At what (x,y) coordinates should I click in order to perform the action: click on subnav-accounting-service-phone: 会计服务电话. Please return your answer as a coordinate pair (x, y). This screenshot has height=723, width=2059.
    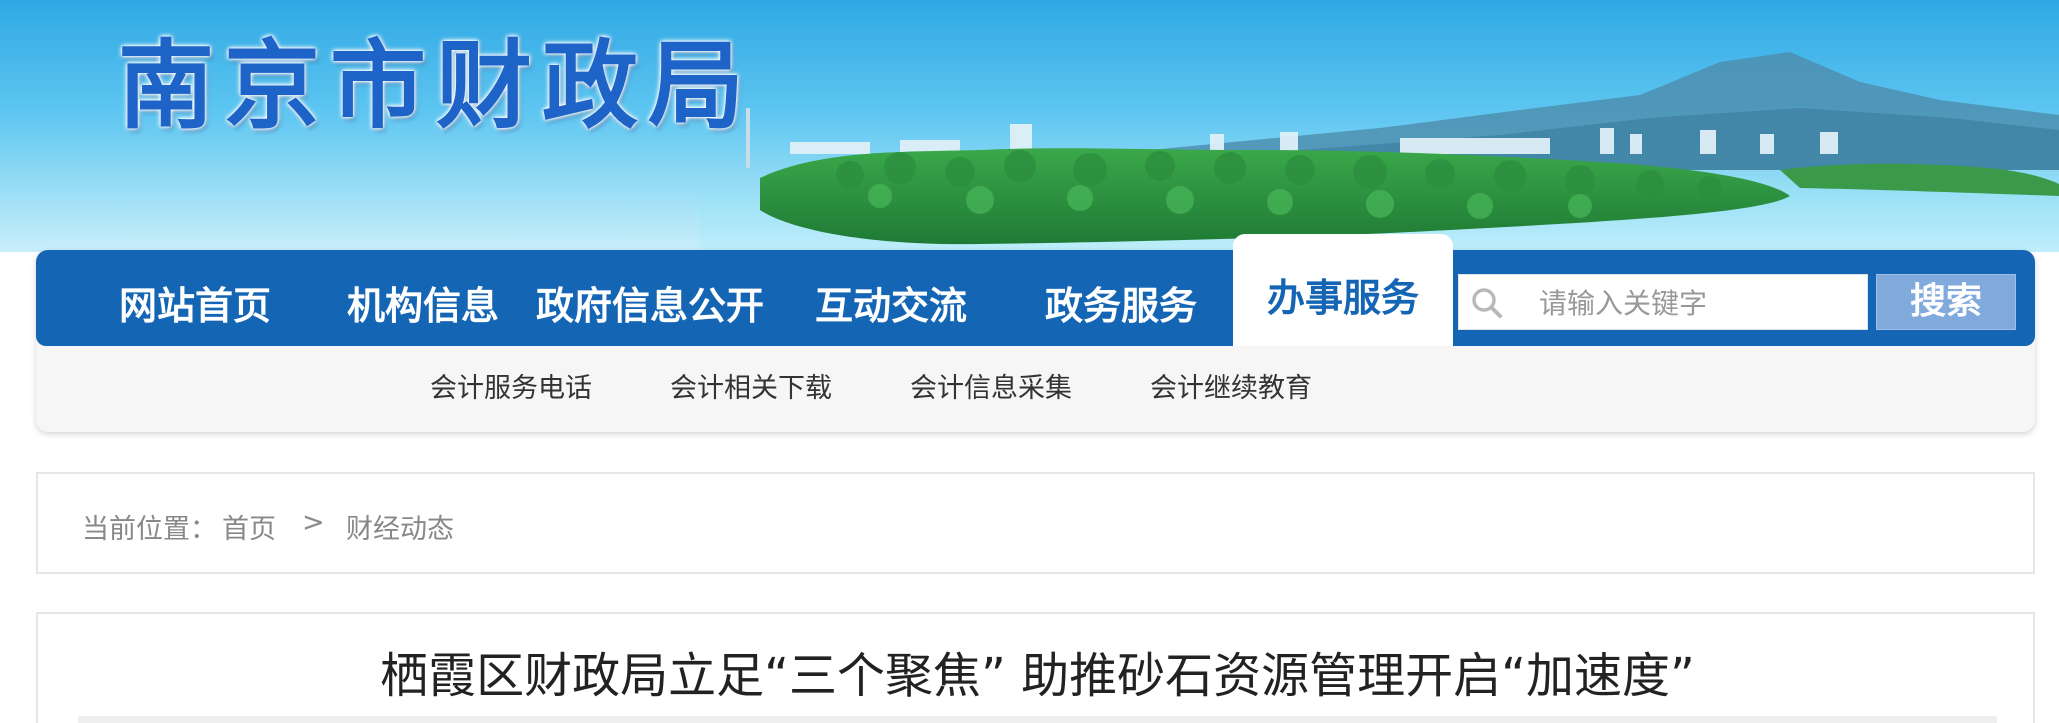
    Looking at the image, I should click on (511, 385).